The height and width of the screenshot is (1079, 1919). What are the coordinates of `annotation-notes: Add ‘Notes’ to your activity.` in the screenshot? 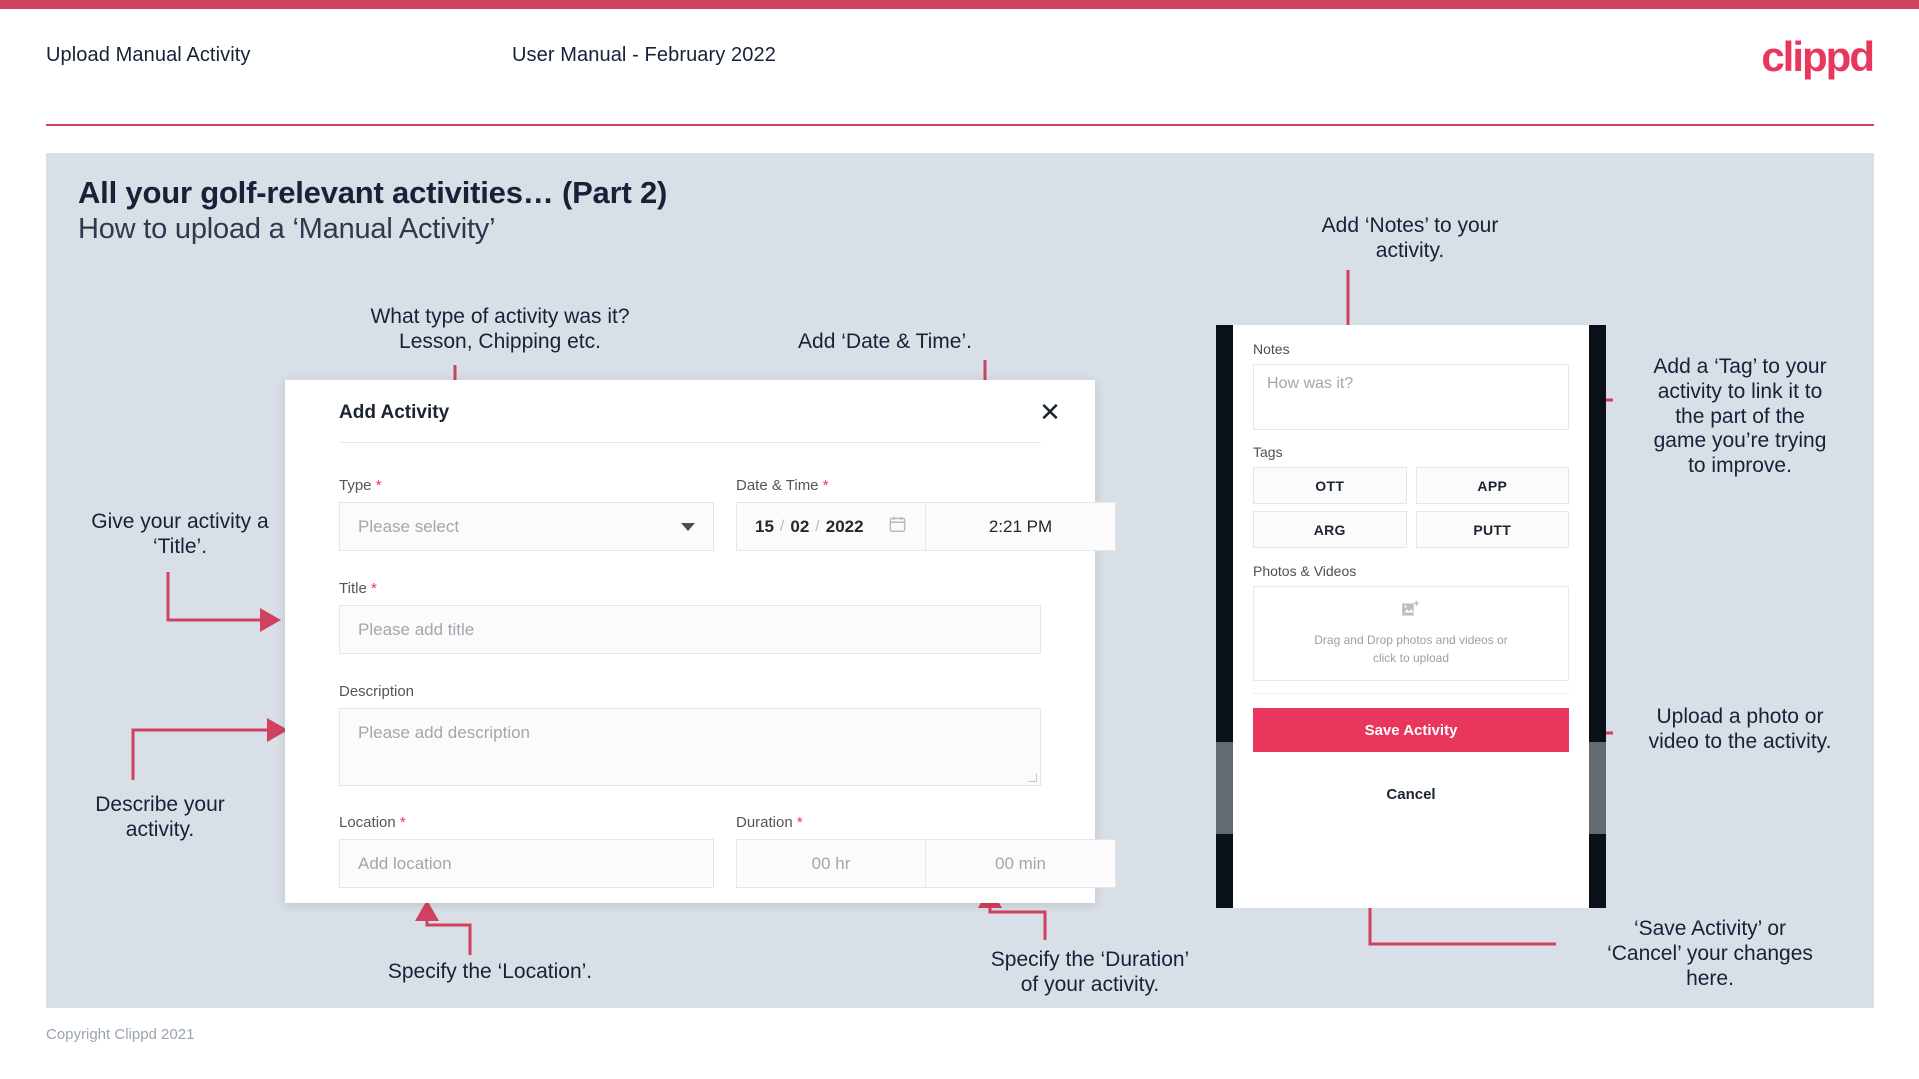 It's located at (1410, 238).